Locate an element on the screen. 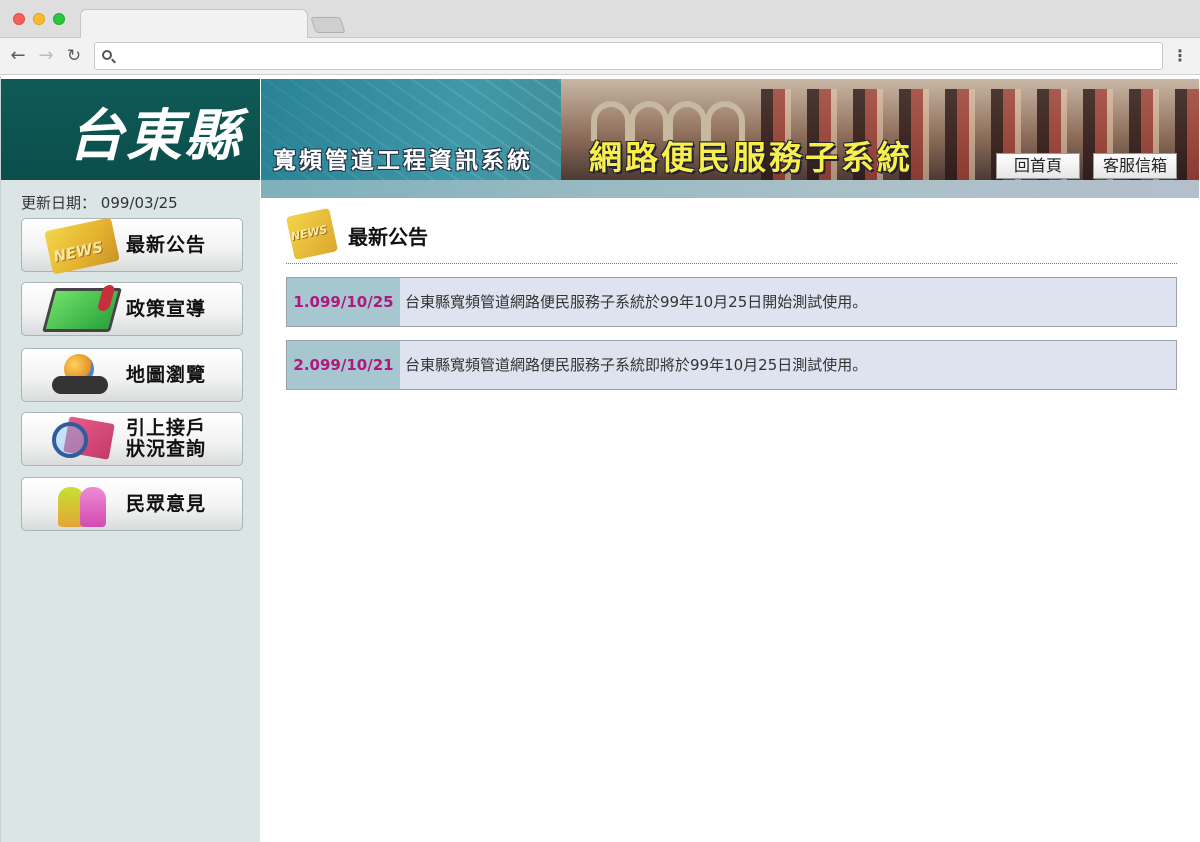 The image size is (1200, 842). subsystem-title: 網路便民服務子系統 is located at coordinates (751, 157).